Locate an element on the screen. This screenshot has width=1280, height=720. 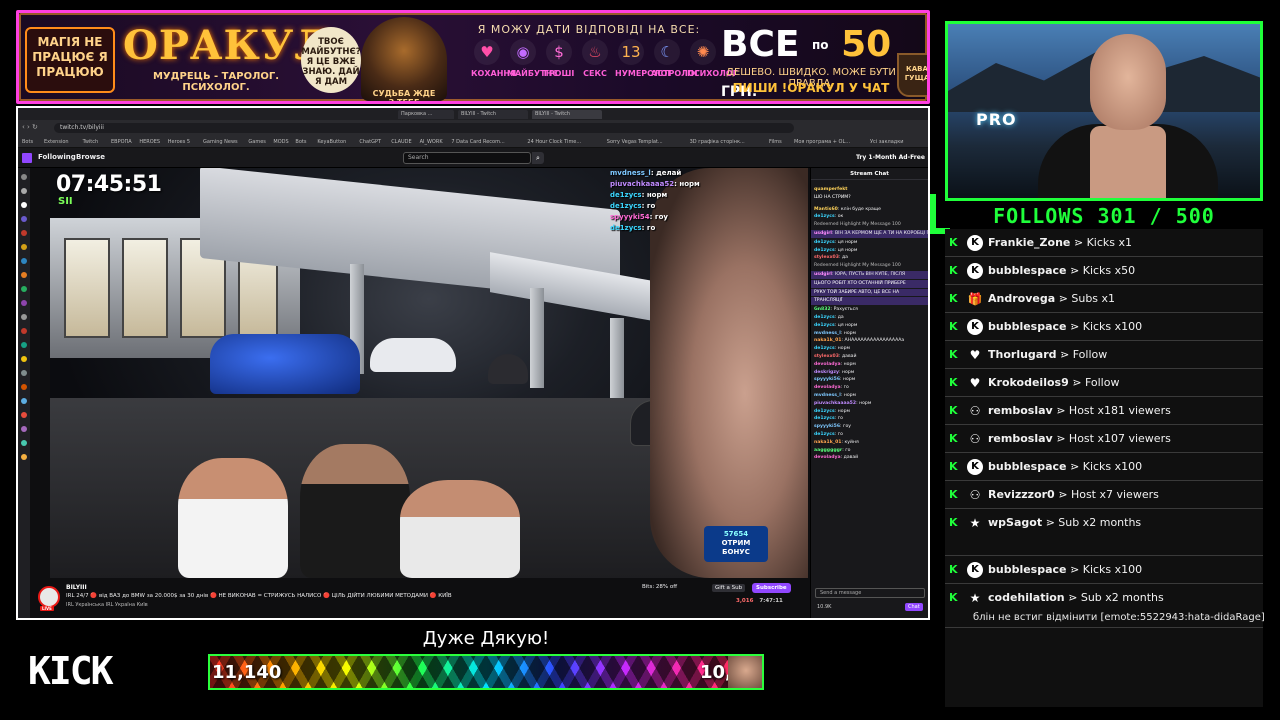
chat-line: devoladya: норм is located at coordinates (869, 365).